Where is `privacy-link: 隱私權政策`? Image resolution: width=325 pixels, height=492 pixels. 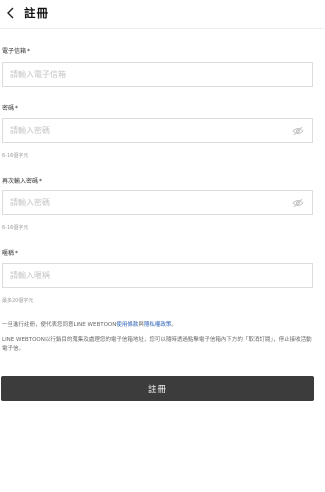 privacy-link: 隱私權政策 is located at coordinates (158, 325).